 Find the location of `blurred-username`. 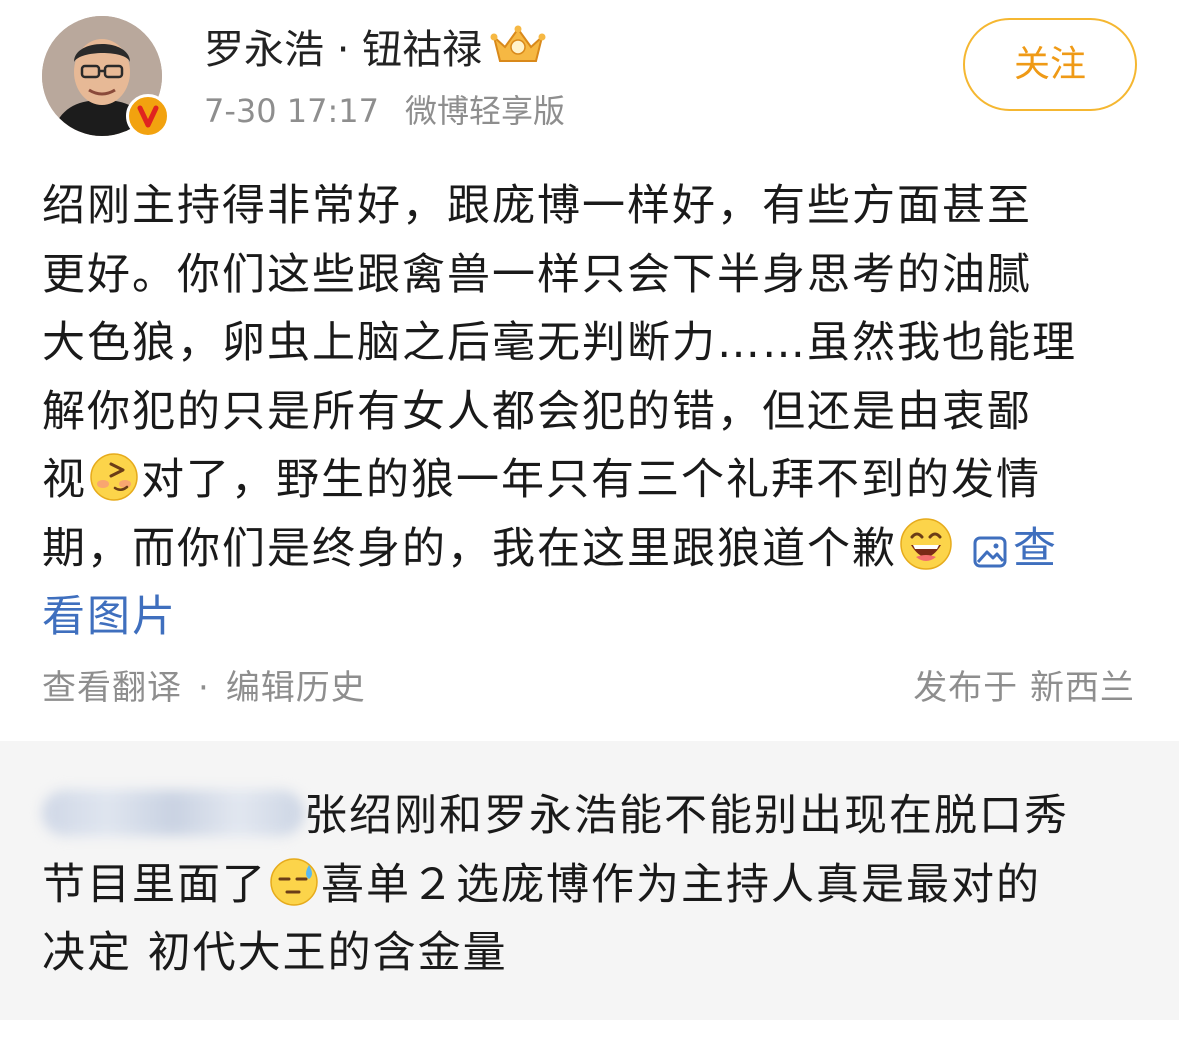

blurred-username is located at coordinates (173, 813).